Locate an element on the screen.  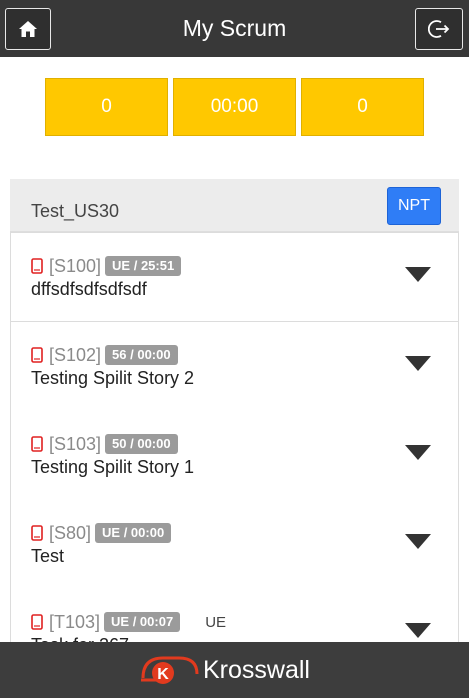
story-extra-label: UE is located at coordinates (216, 622).